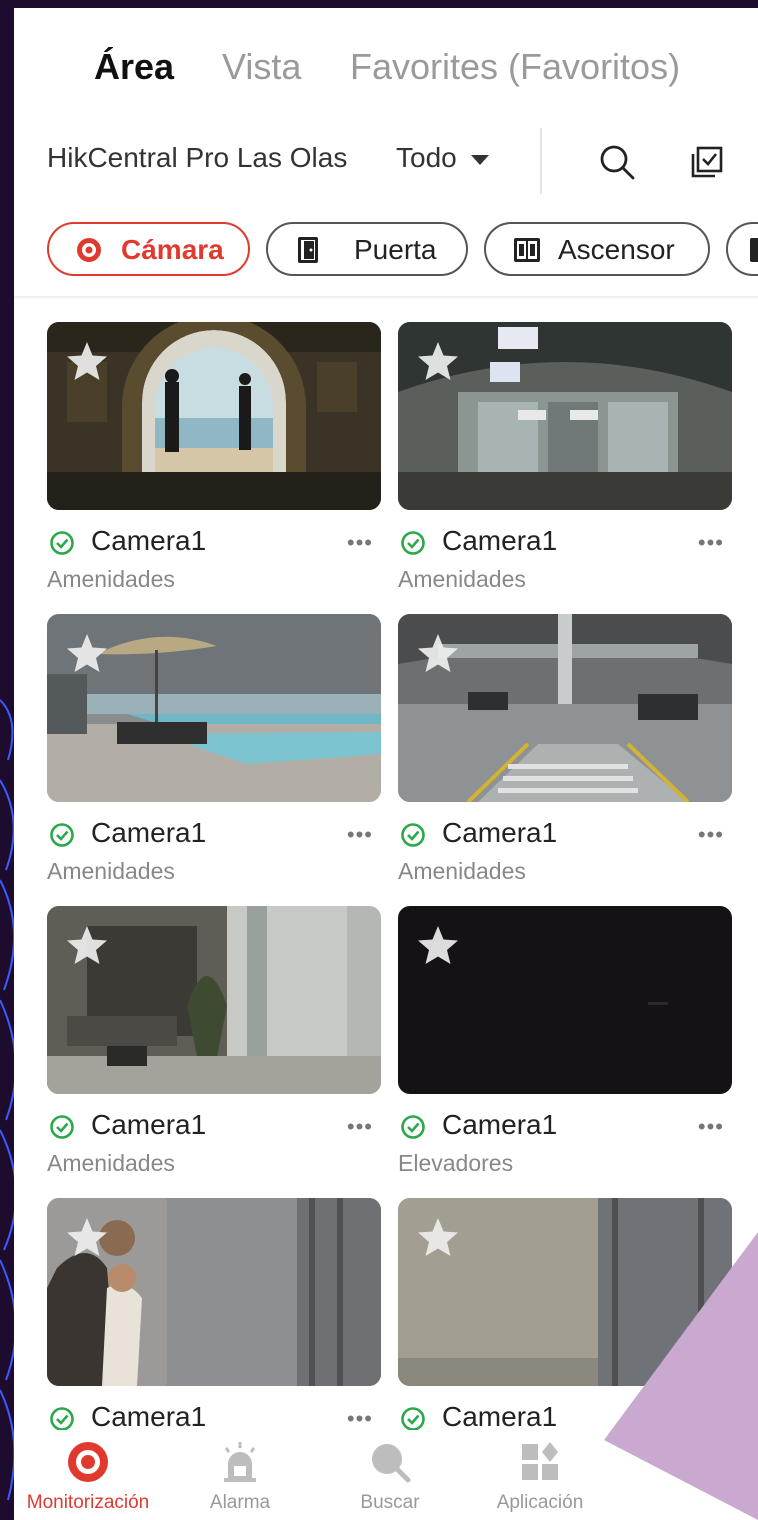 Image resolution: width=758 pixels, height=1520 pixels. What do you see at coordinates (515, 67) in the screenshot?
I see `tab-favorites: Favorites (Favoritos)` at bounding box center [515, 67].